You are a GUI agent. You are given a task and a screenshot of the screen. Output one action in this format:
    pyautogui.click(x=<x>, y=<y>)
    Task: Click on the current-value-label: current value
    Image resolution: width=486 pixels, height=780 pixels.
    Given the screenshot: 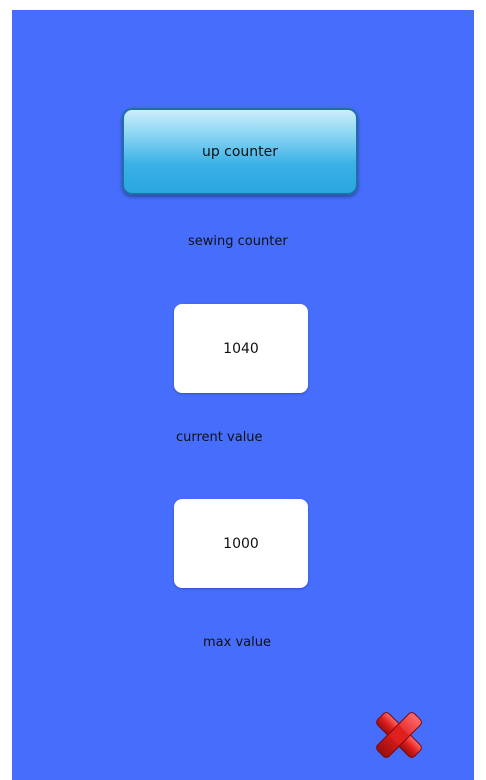 What is the action you would take?
    pyautogui.click(x=219, y=437)
    